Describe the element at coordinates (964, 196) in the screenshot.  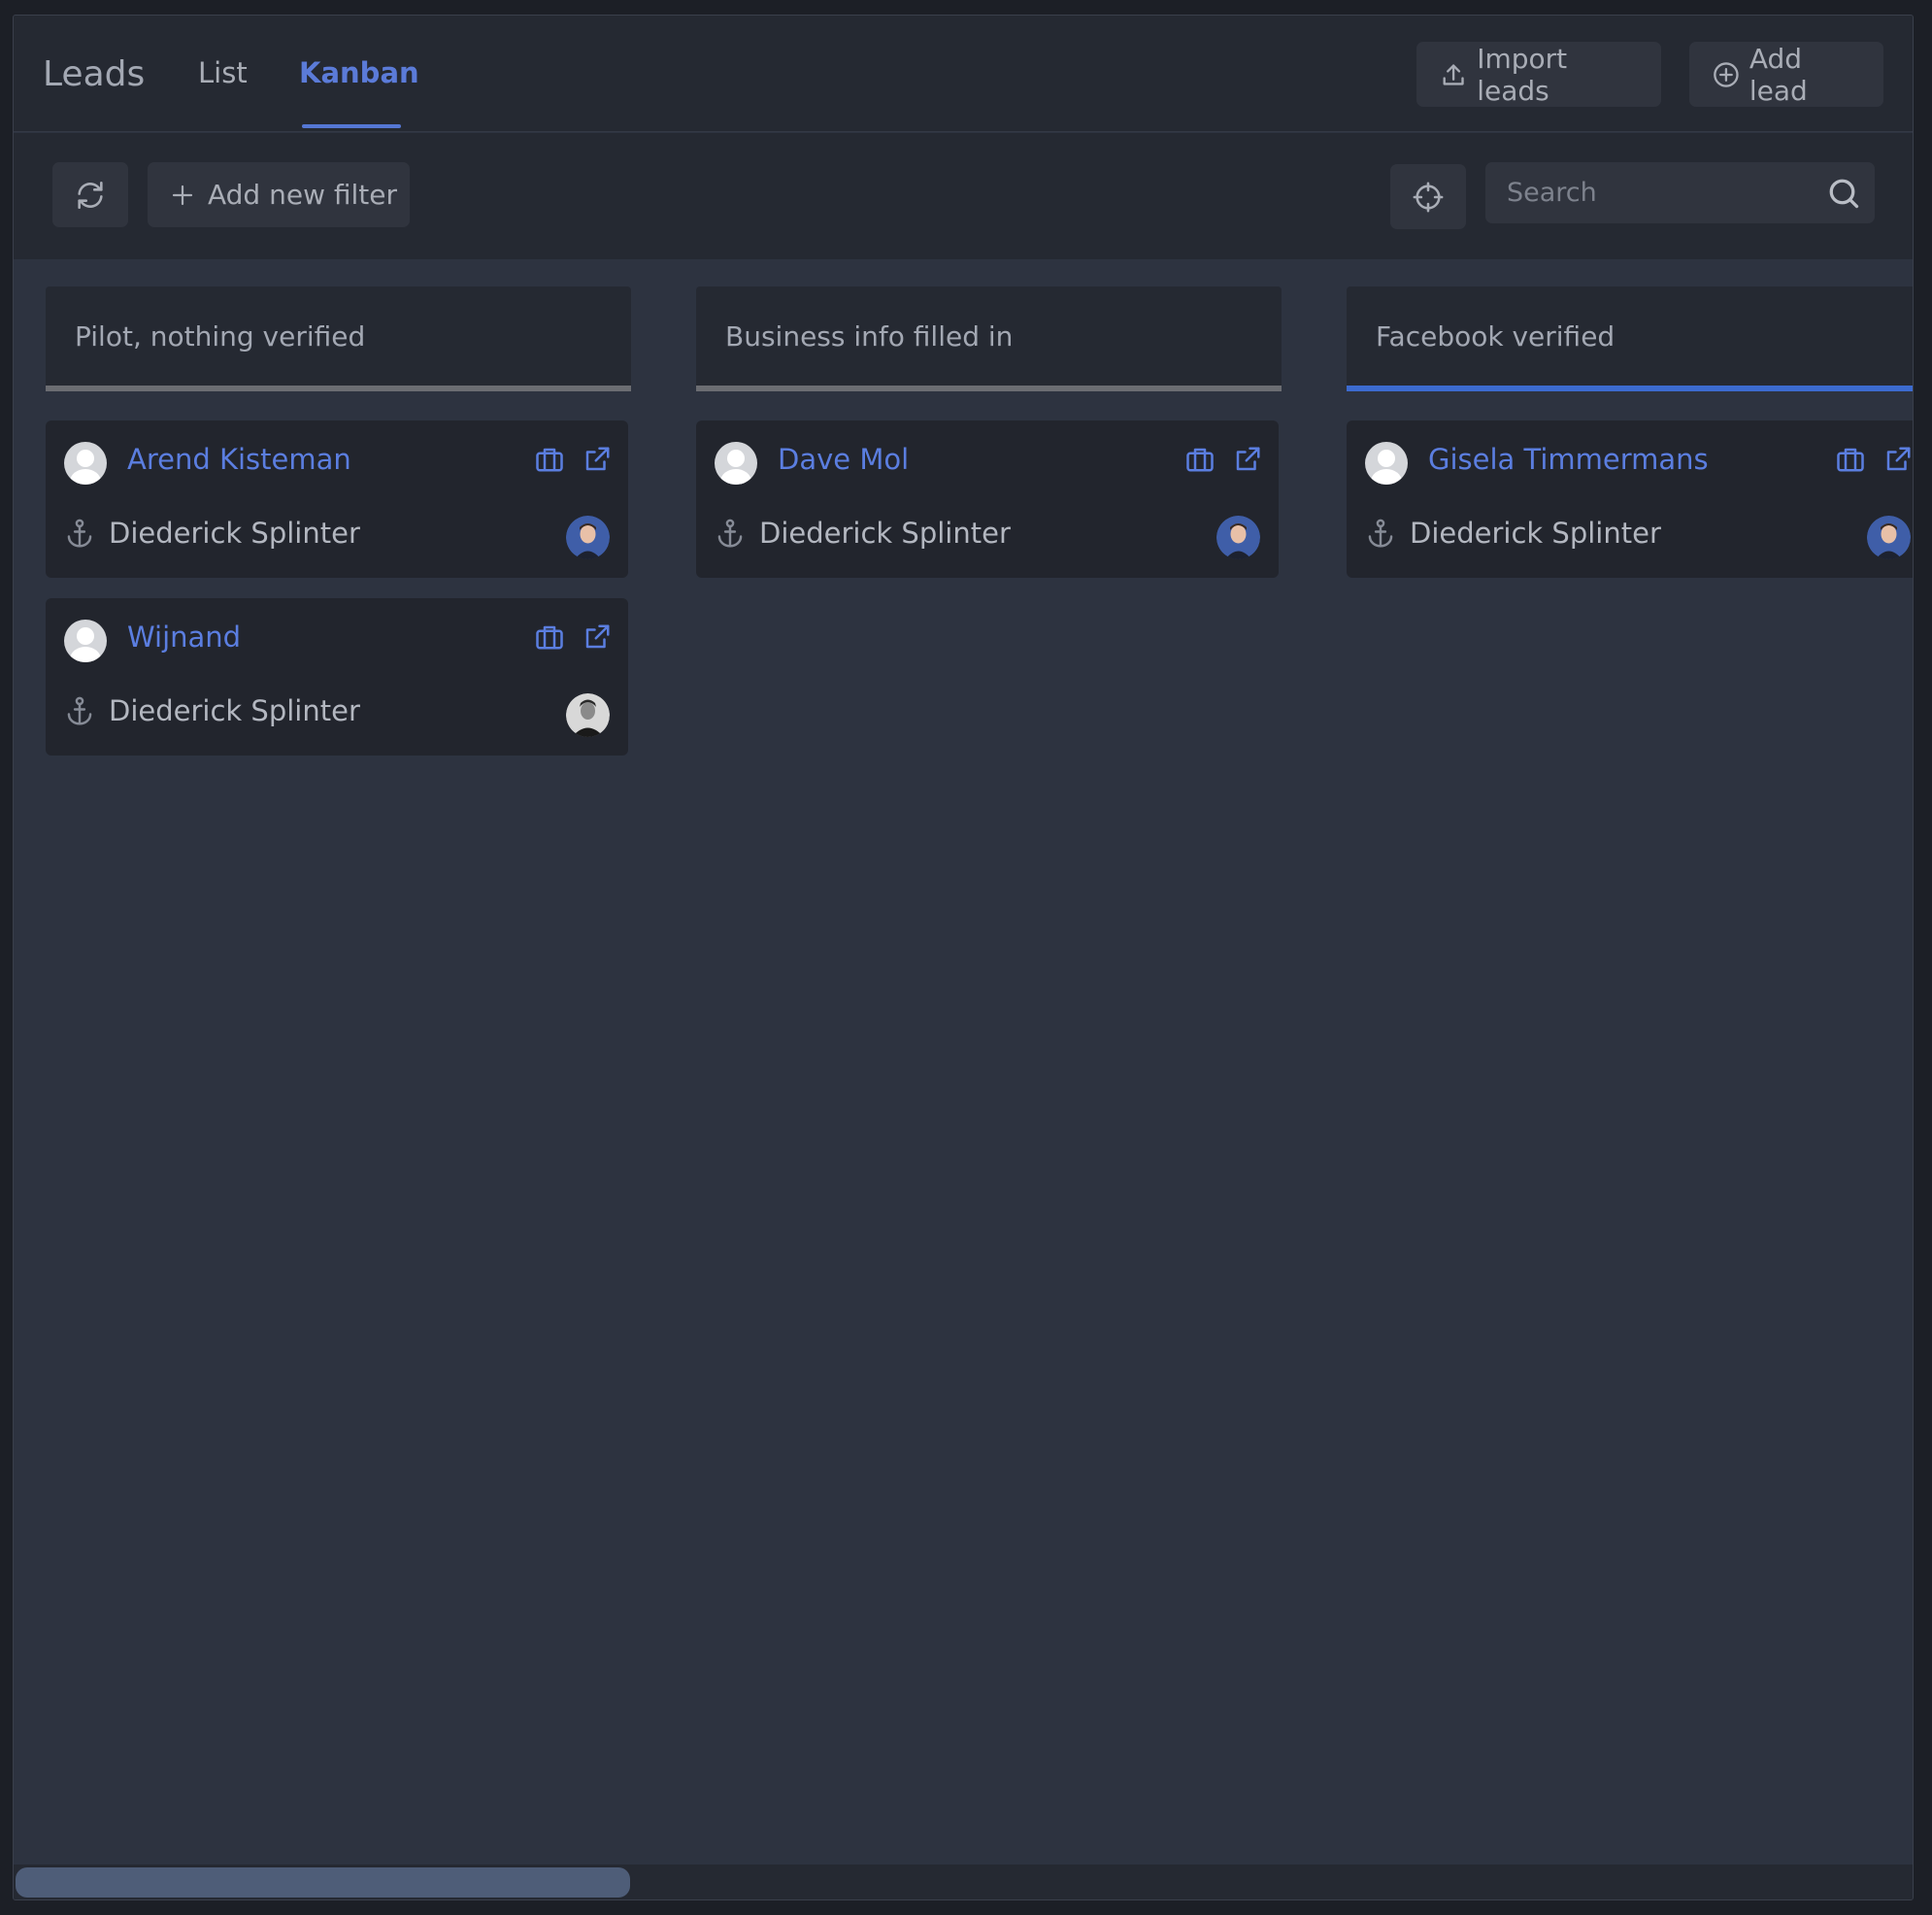
I see `filter-toolbar: Add new filter` at that location.